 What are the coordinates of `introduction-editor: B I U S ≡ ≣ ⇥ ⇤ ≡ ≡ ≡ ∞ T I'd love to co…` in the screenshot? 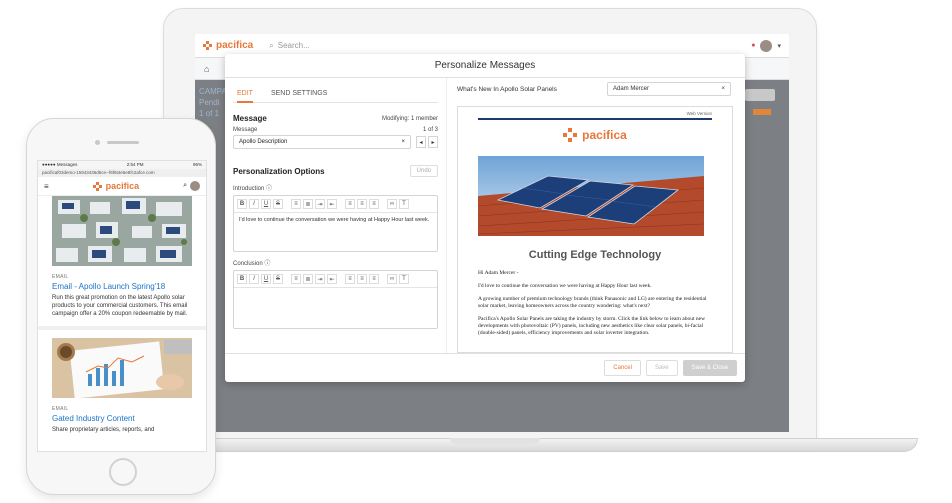 It's located at (335, 223).